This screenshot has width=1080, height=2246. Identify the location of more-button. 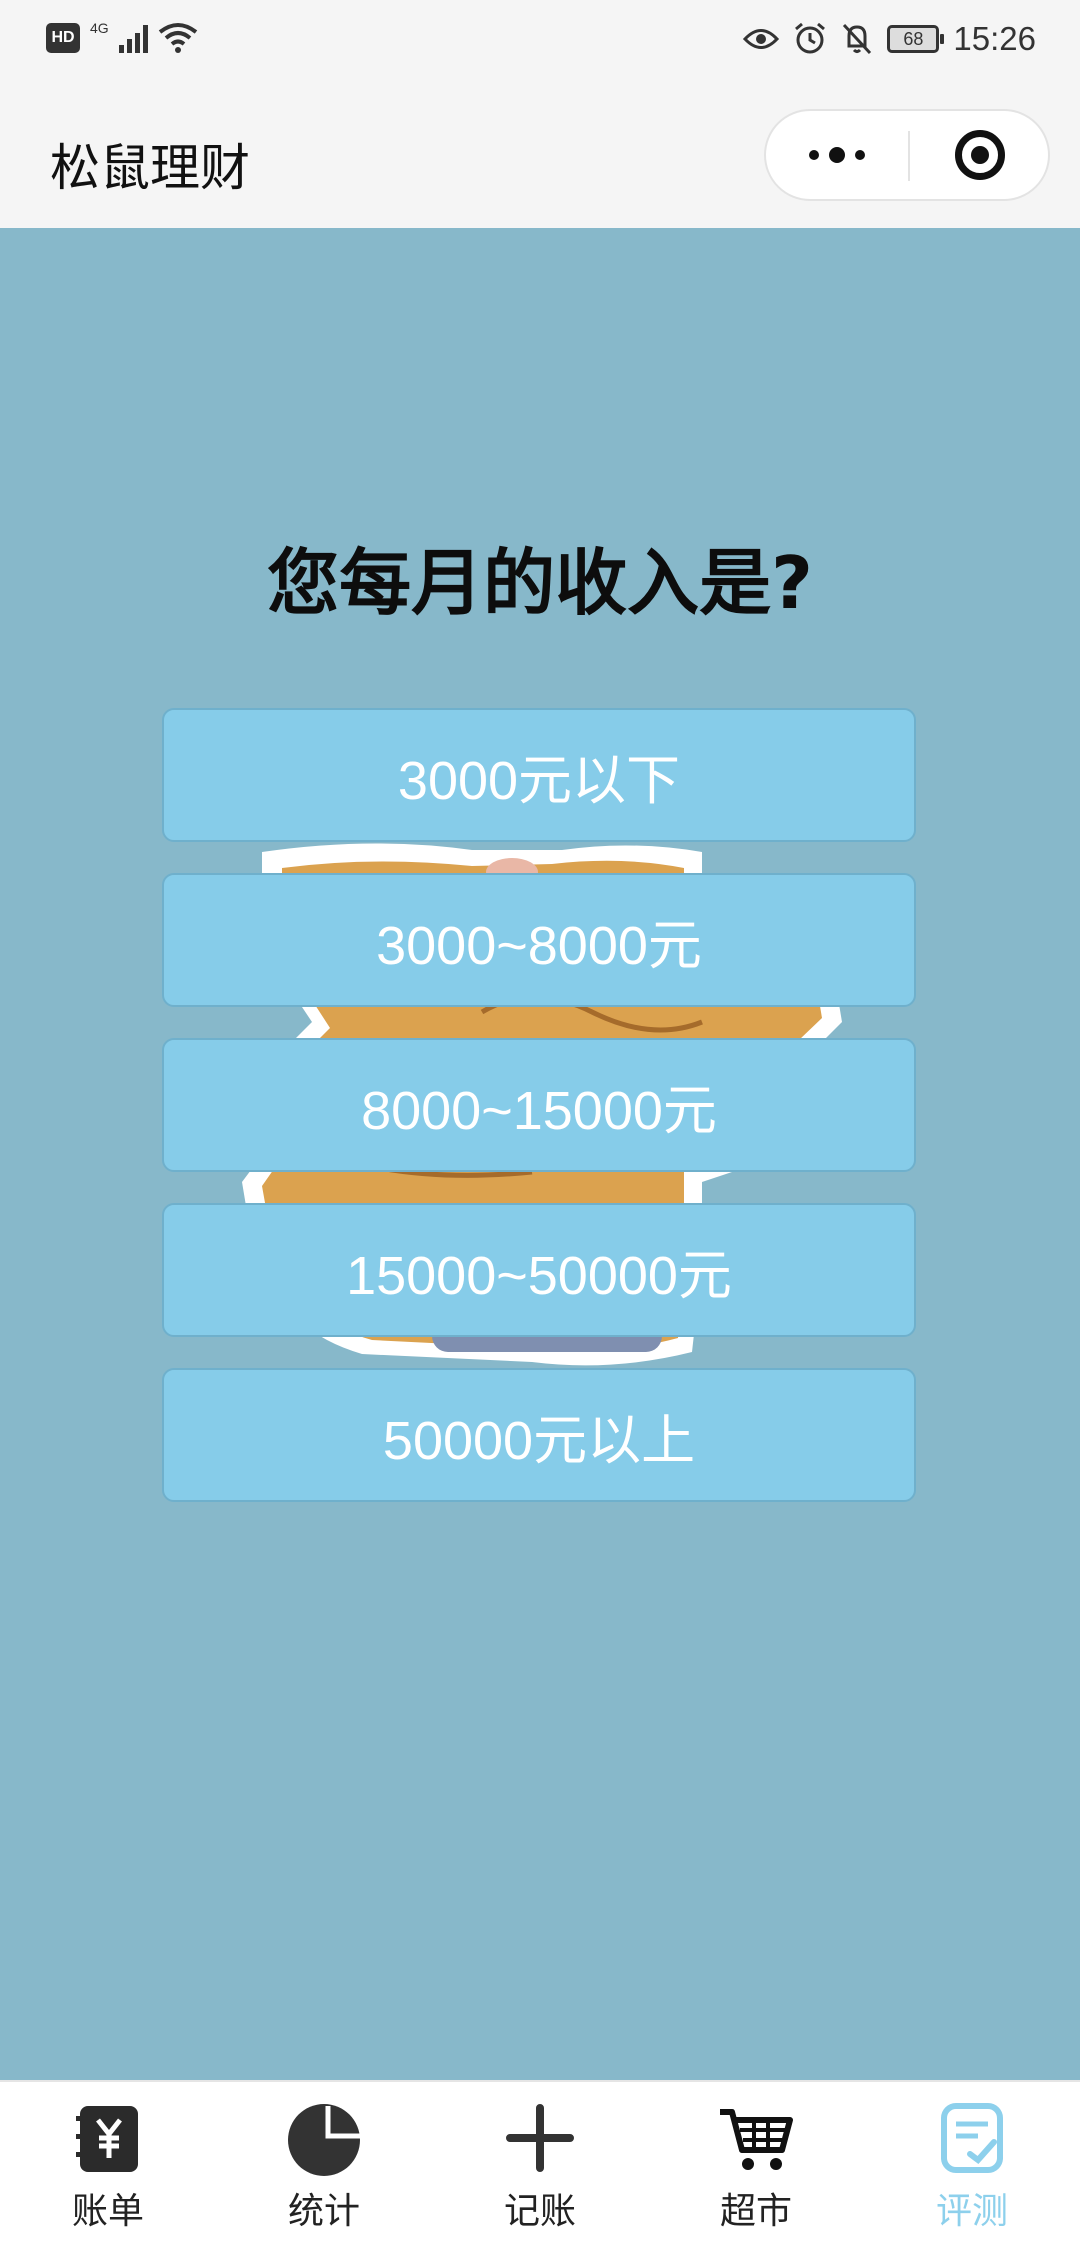
(837, 155).